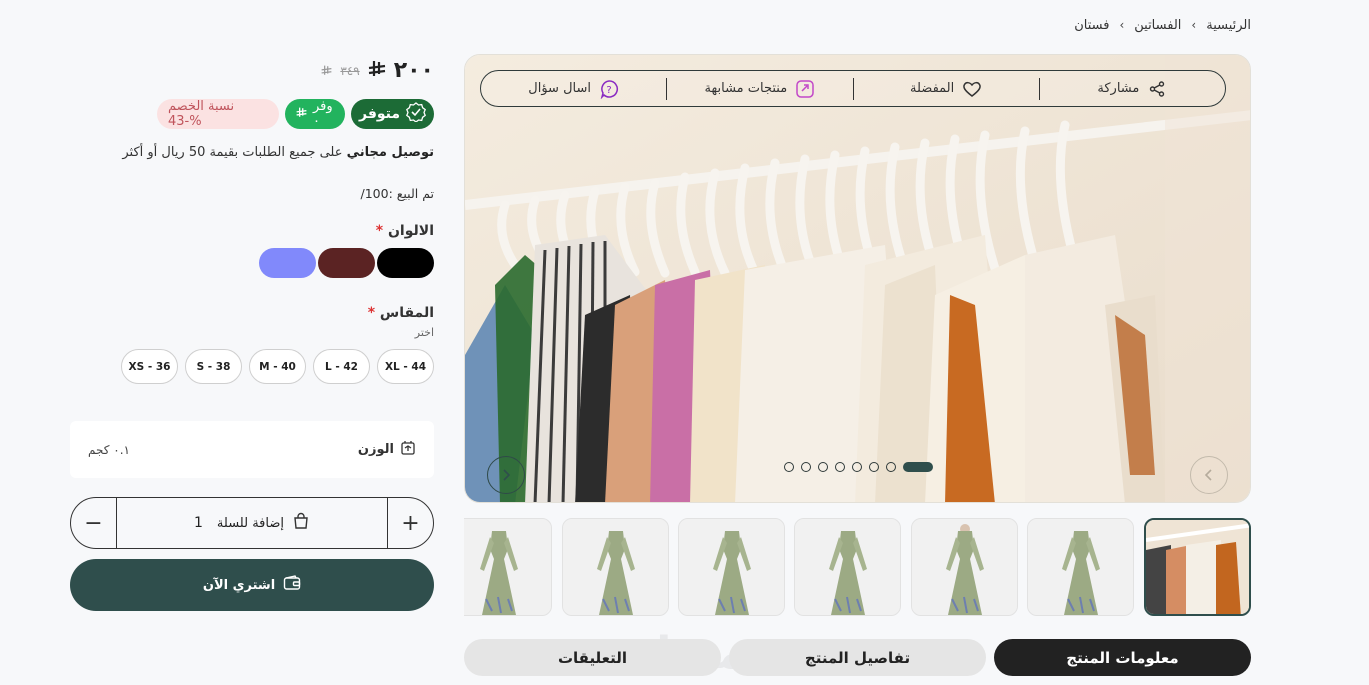  I want to click on share-button: مشاركة, so click(1132, 89).